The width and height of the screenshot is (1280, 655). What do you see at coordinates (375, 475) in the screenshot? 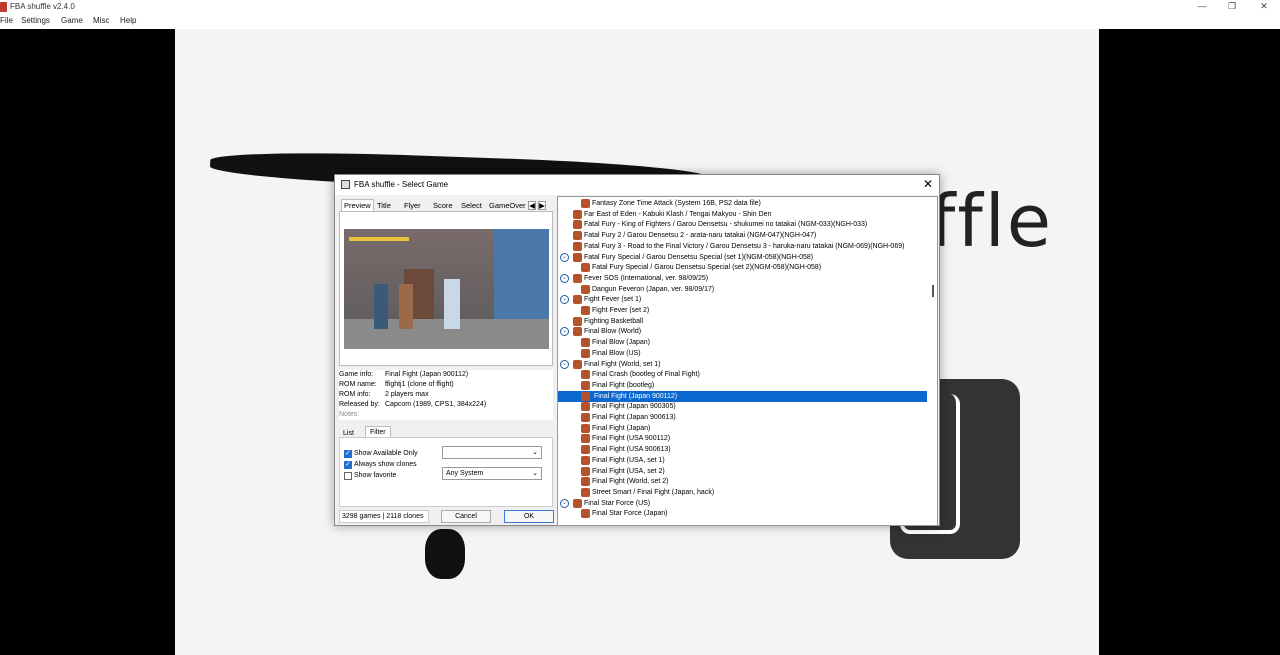
I see `show-favorite-label: Show favorite` at bounding box center [375, 475].